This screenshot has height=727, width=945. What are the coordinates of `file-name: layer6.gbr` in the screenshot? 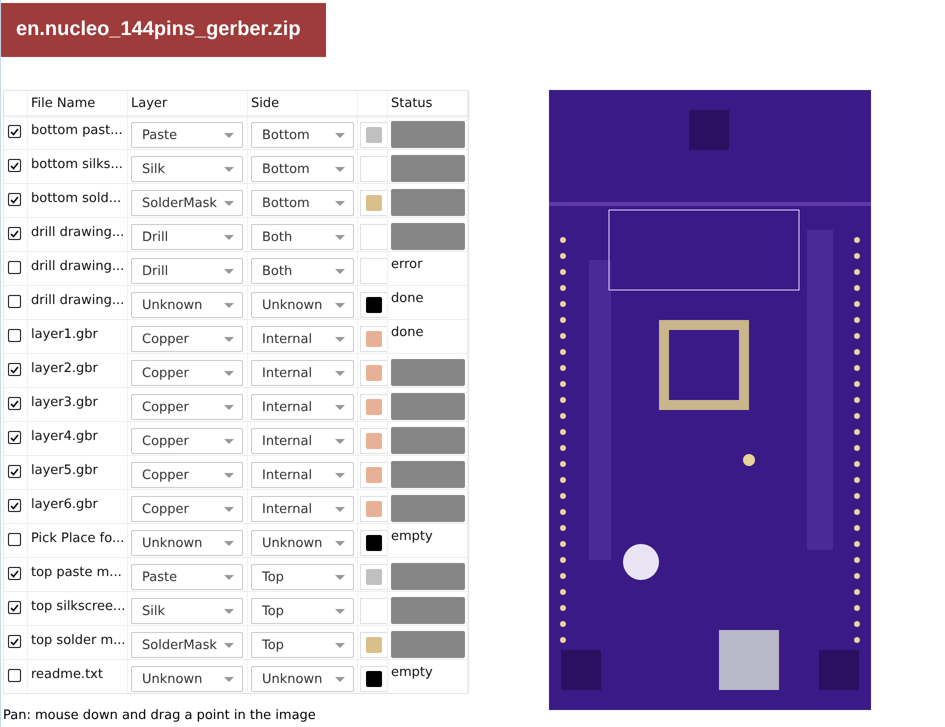 It's located at (64, 504).